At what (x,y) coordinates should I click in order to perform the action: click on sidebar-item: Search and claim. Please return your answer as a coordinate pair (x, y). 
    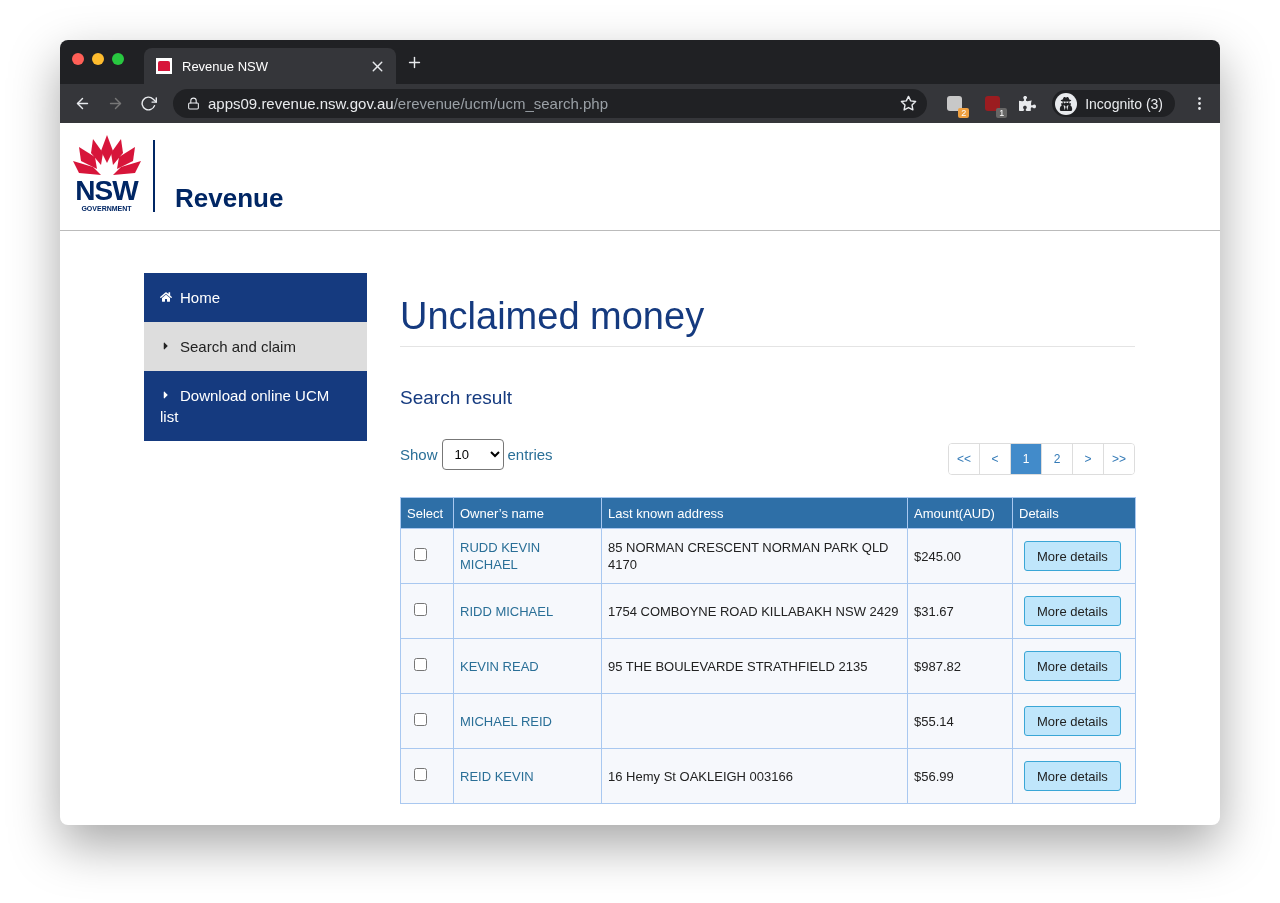
    Looking at the image, I should click on (255, 346).